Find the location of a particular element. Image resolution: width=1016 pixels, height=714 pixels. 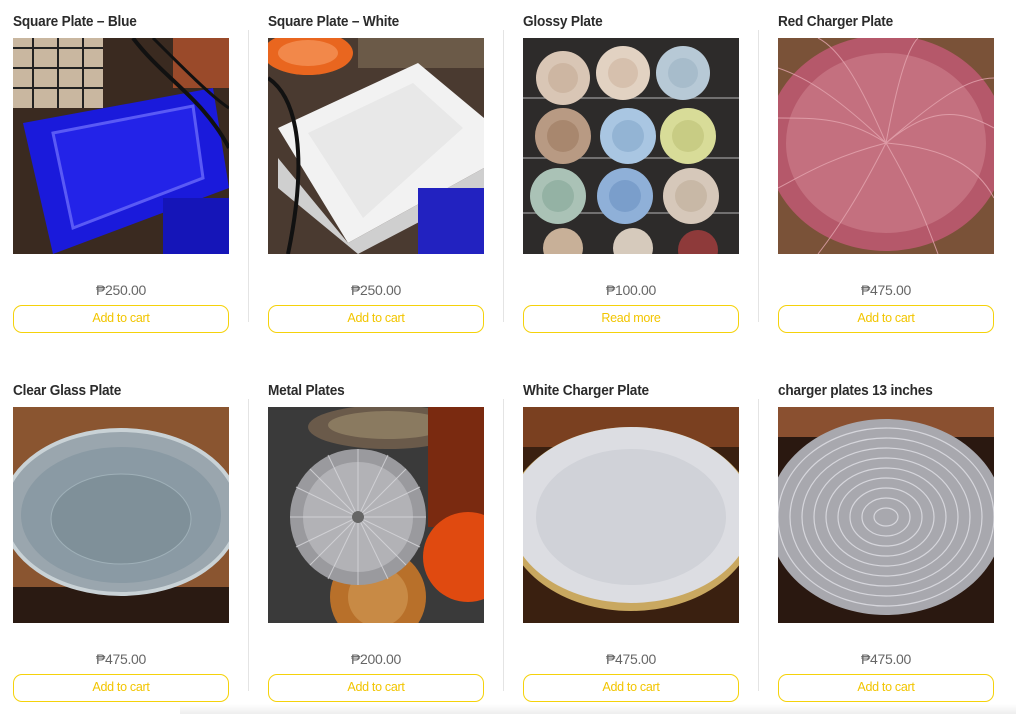

white-charger-plate-photo is located at coordinates (631, 515).